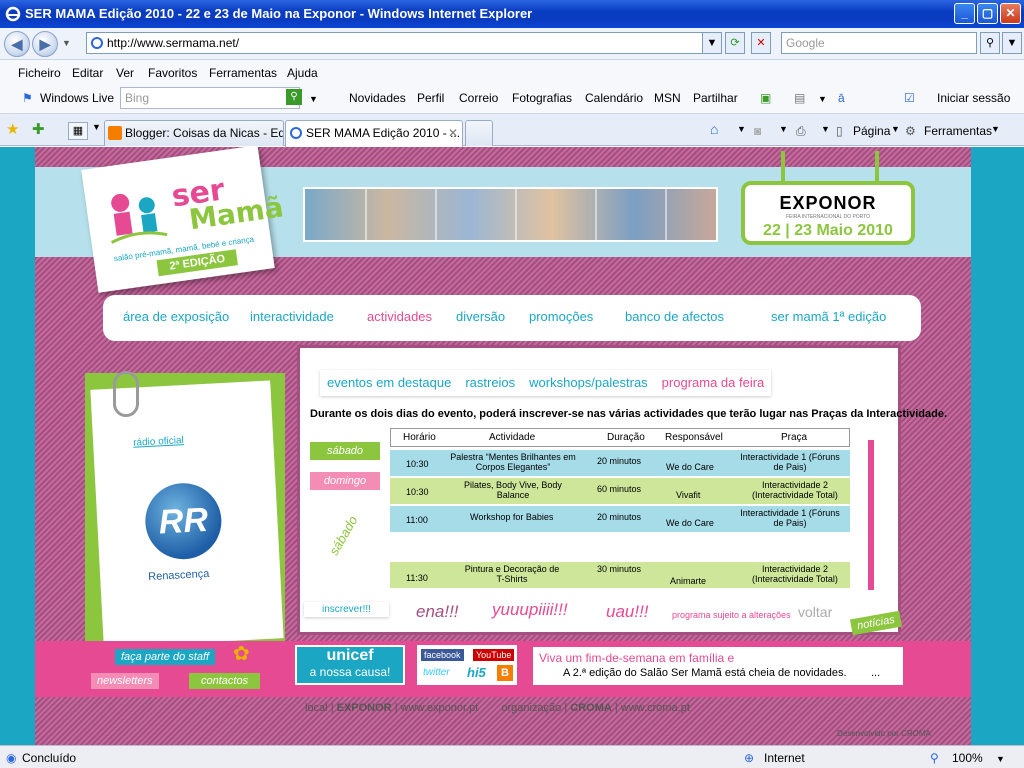 This screenshot has height=768, width=1024. What do you see at coordinates (440, 708) in the screenshot?
I see `footer-exponor-url: www.exponor.pt` at bounding box center [440, 708].